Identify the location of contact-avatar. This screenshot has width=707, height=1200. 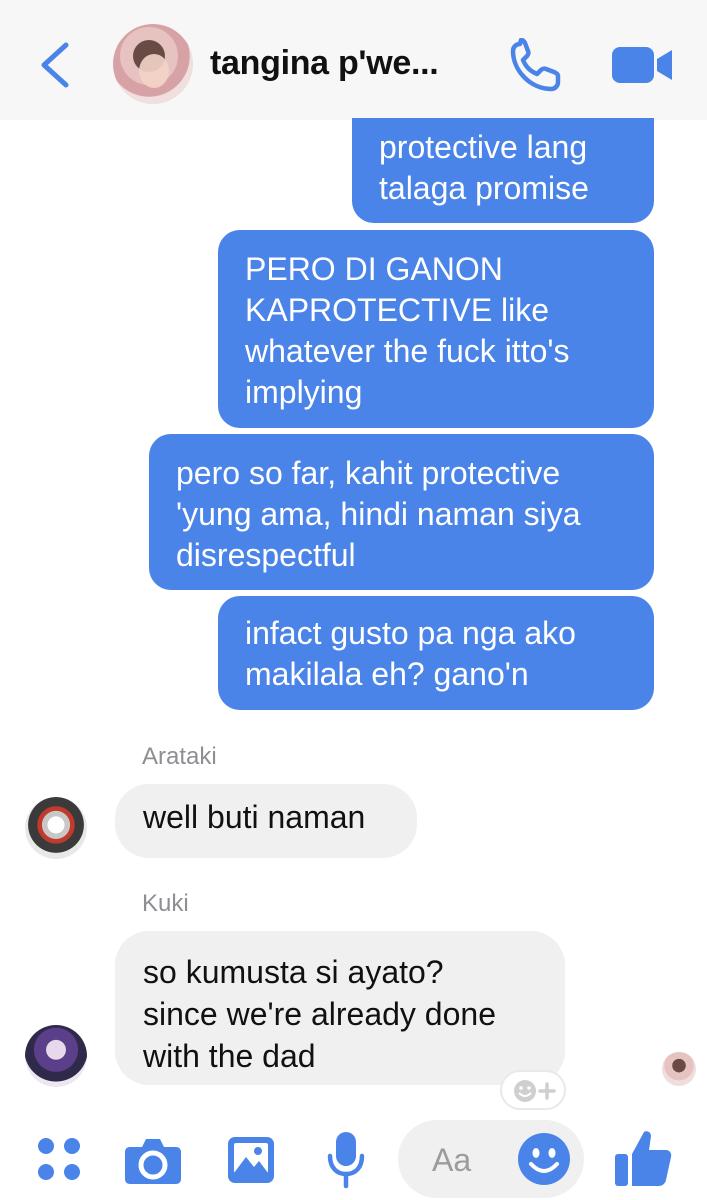
(153, 64).